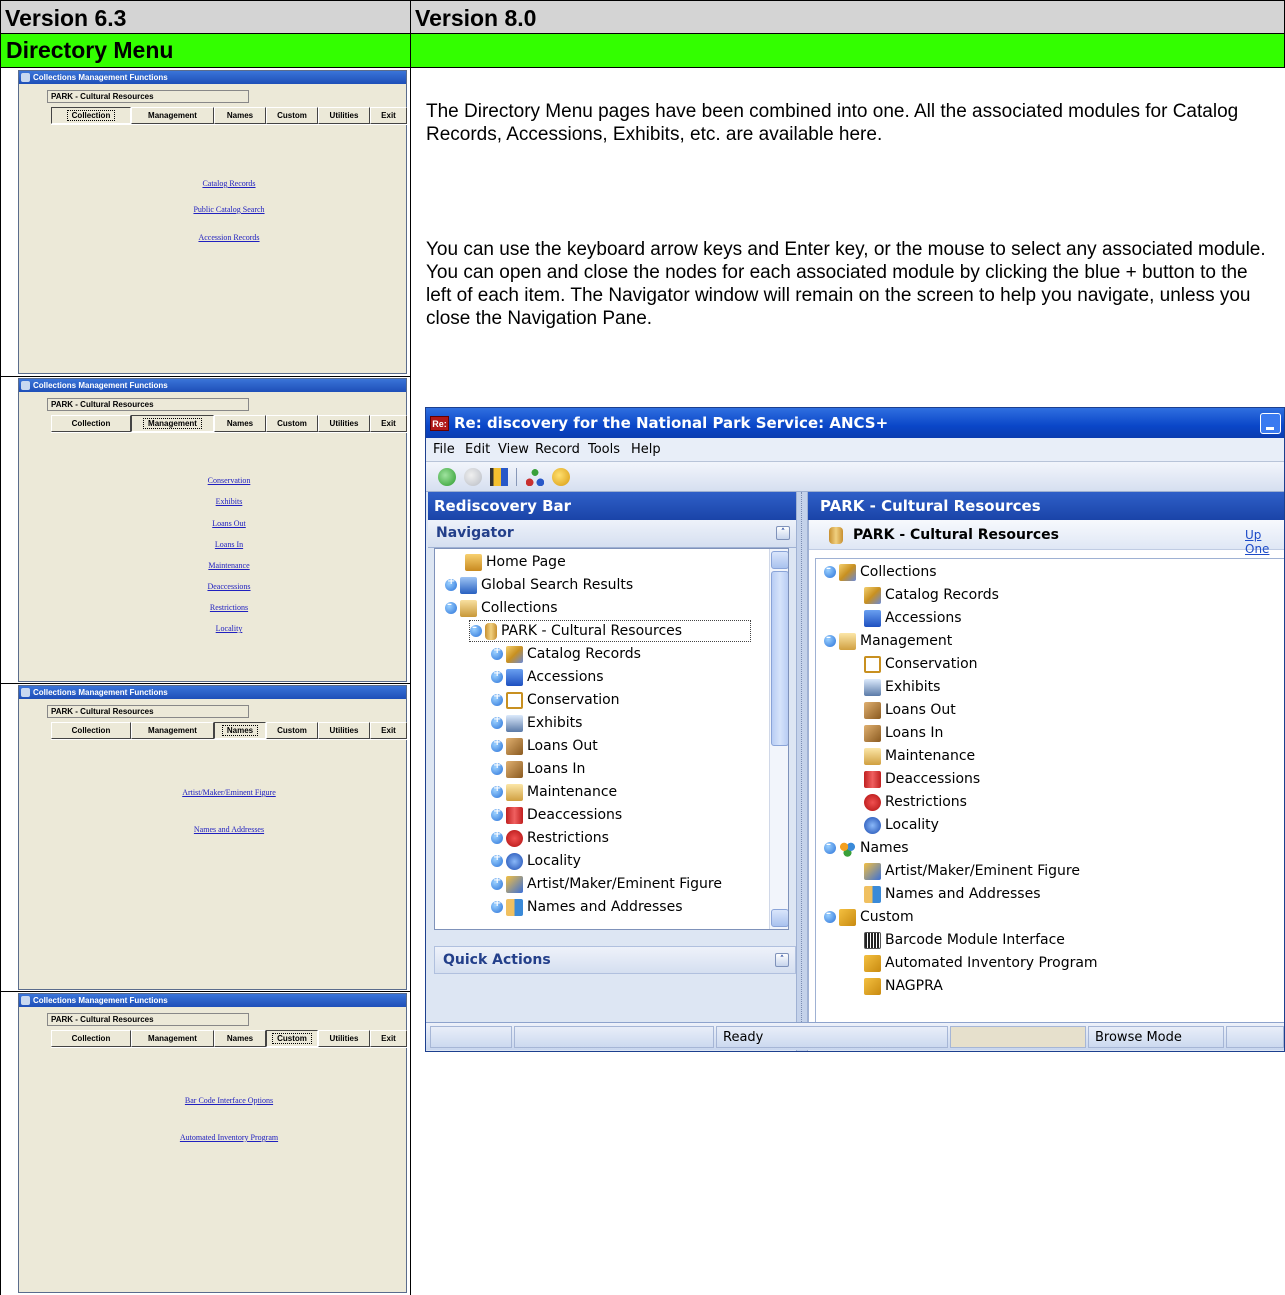 The width and height of the screenshot is (1285, 1295). I want to click on tree-node-conservation: Conservation, so click(555, 700).